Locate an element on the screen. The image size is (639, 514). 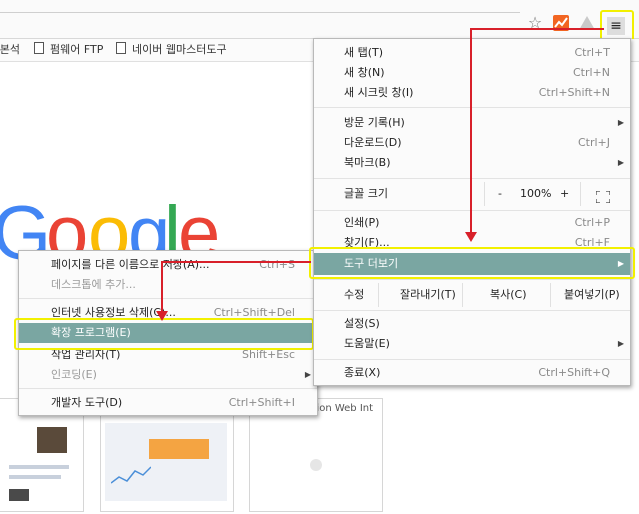
menu-item-label: 북마크(B) is located at coordinates (367, 162).